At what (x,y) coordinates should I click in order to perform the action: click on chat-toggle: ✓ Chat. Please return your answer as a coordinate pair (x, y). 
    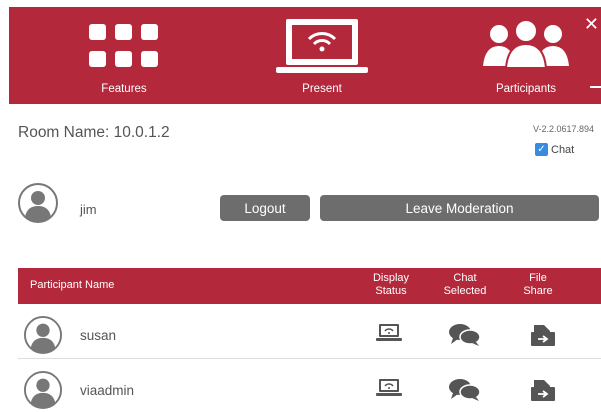
    Looking at the image, I should click on (554, 149).